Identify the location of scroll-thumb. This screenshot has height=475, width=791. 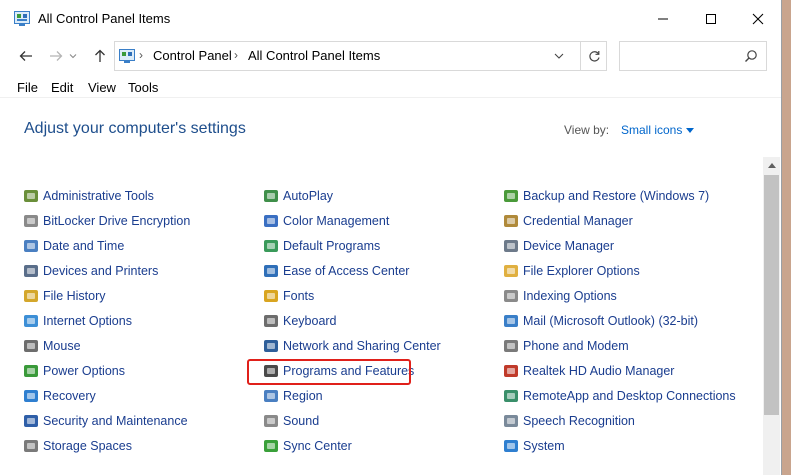
(771, 295).